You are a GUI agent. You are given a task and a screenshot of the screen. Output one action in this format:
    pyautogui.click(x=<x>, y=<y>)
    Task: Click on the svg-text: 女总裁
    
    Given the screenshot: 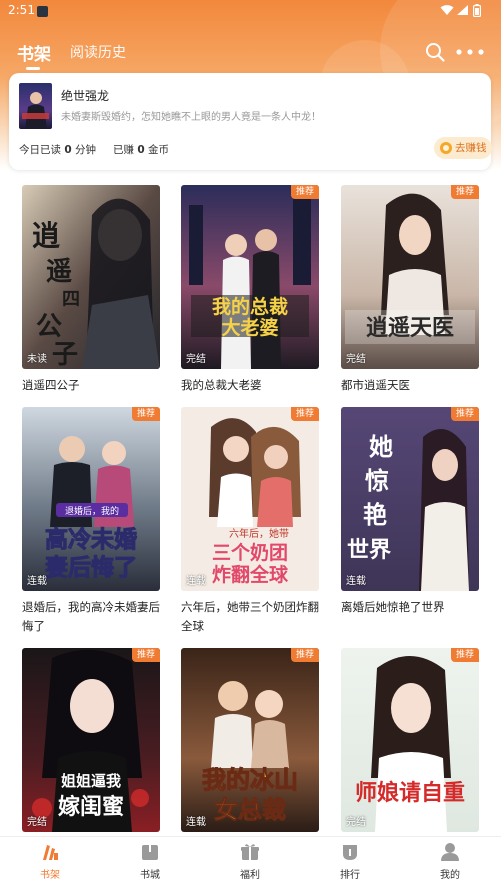 What is the action you would take?
    pyautogui.click(x=250, y=809)
    